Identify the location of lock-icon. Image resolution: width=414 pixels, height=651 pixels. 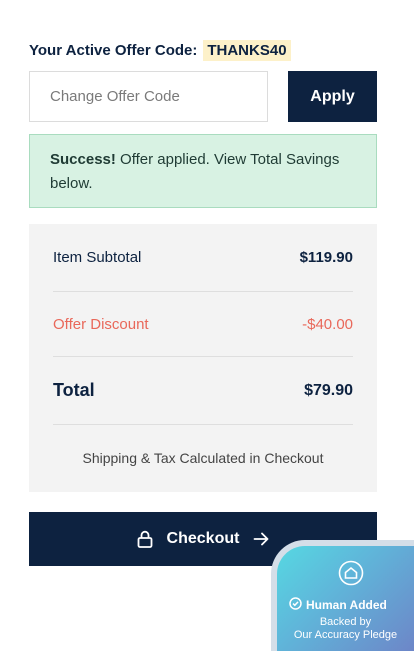
(145, 539).